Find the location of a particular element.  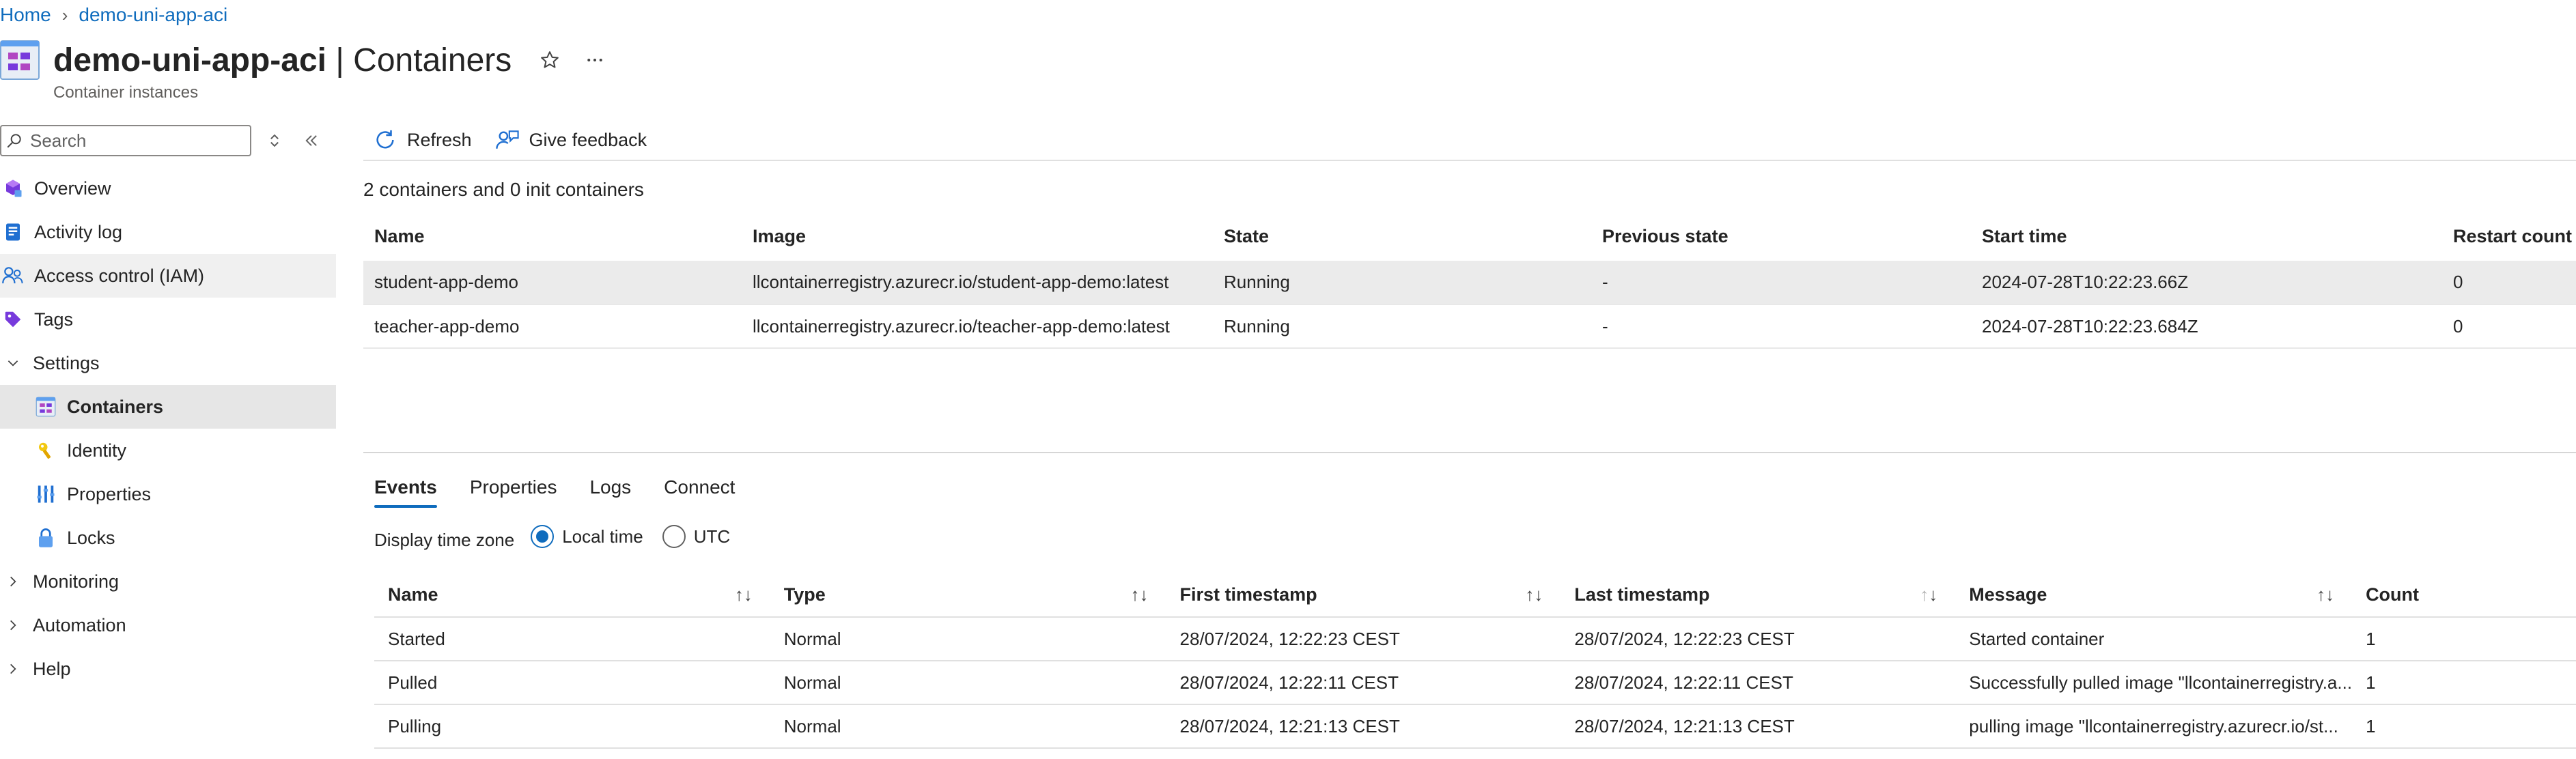

column-header: Image is located at coordinates (780, 235).